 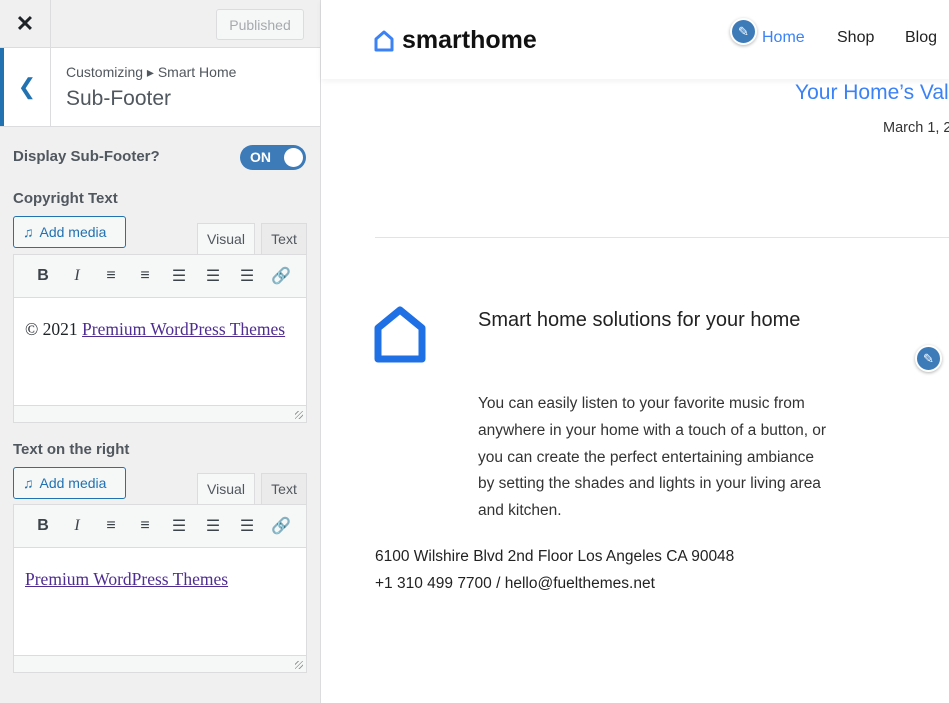 What do you see at coordinates (293, 157) in the screenshot?
I see `toggle-knob` at bounding box center [293, 157].